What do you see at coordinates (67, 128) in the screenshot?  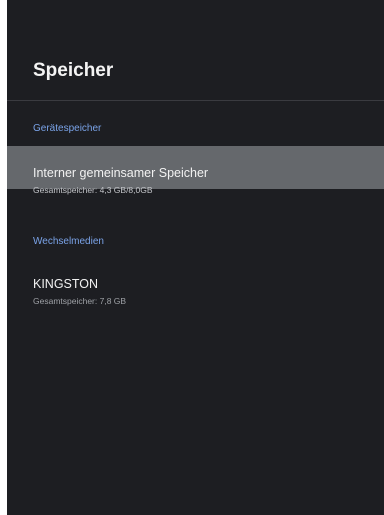 I see `section-header-device-storage: Gerätespeicher` at bounding box center [67, 128].